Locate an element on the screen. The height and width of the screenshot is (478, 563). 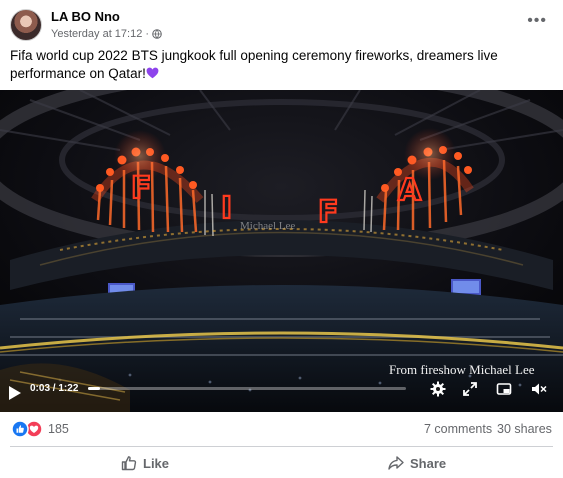
thumbs-up-icon is located at coordinates (129, 463).